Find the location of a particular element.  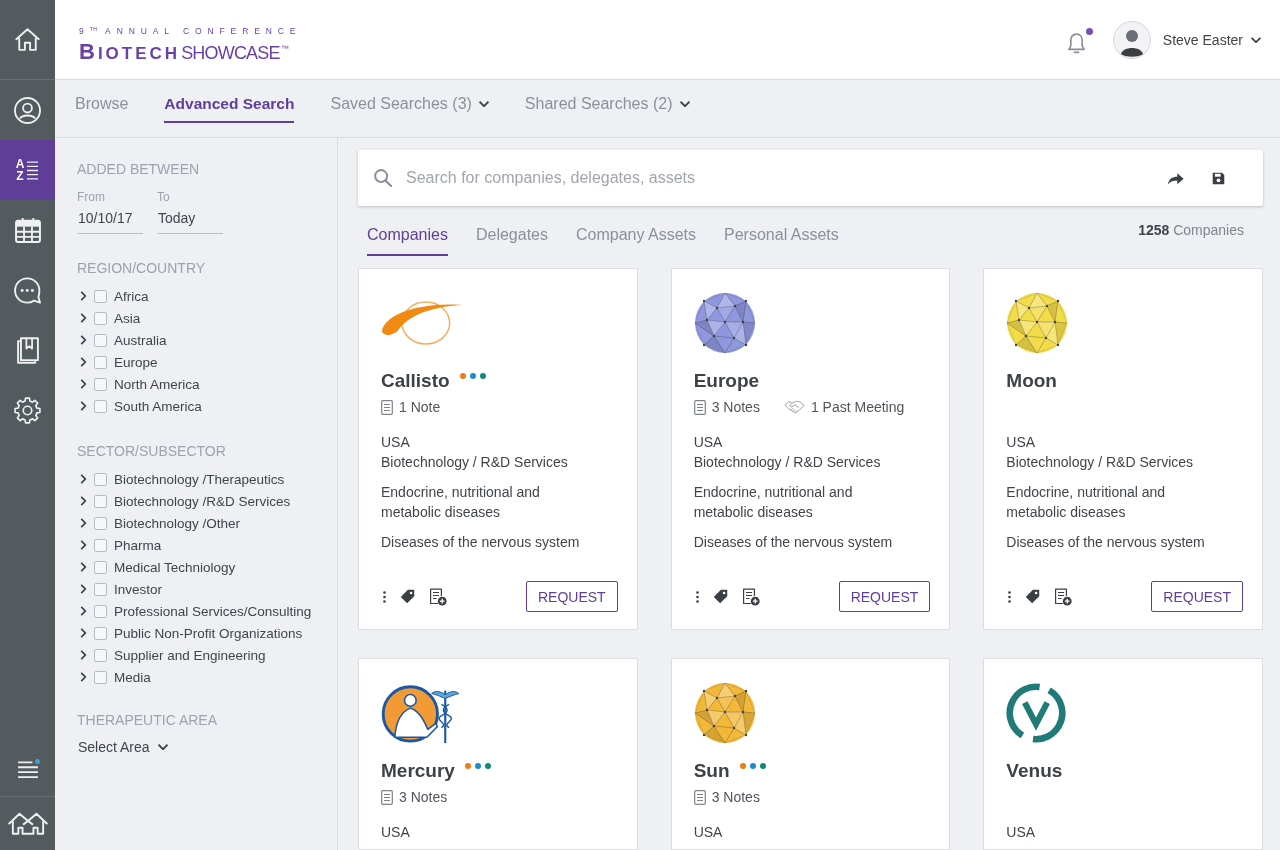

checkbox-label: Pharma is located at coordinates (138, 545).